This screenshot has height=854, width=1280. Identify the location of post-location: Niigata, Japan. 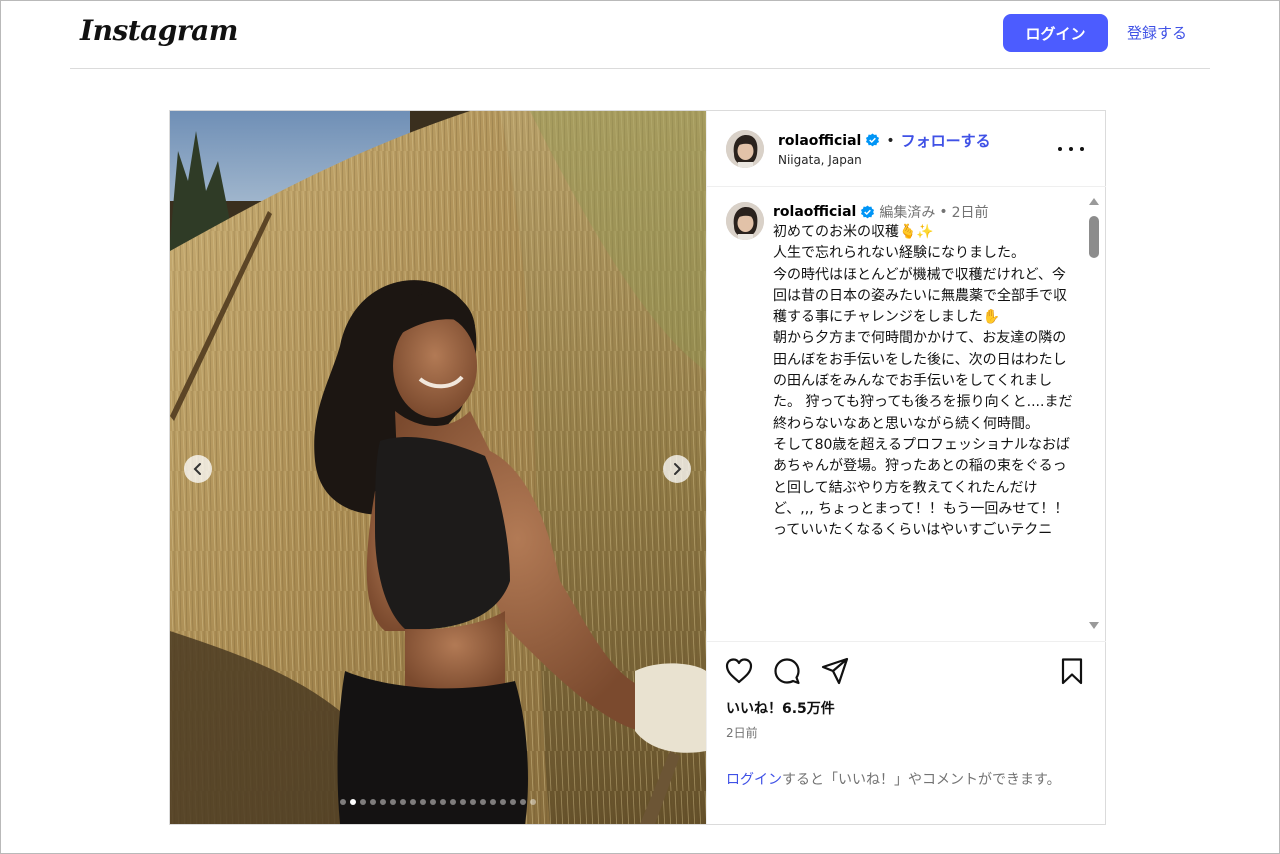
(820, 160).